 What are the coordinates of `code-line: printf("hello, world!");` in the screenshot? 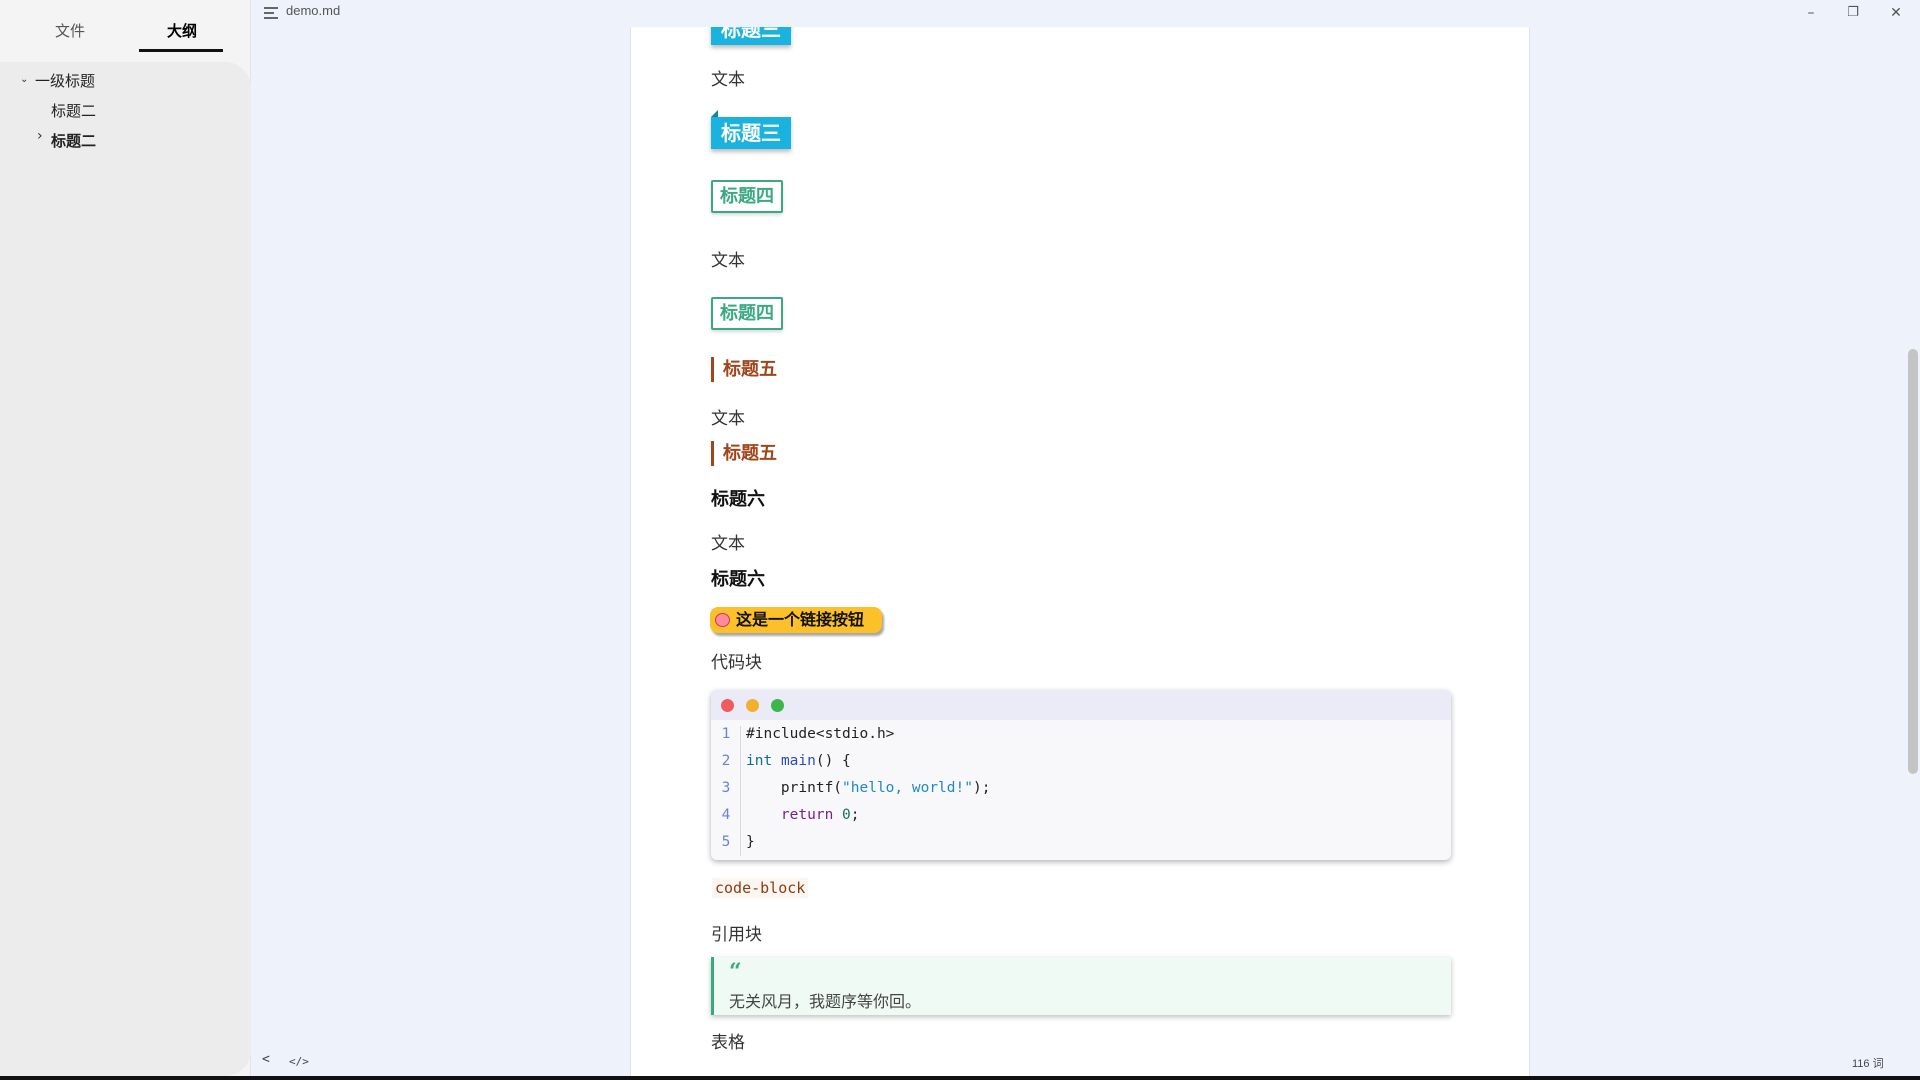 It's located at (885, 788).